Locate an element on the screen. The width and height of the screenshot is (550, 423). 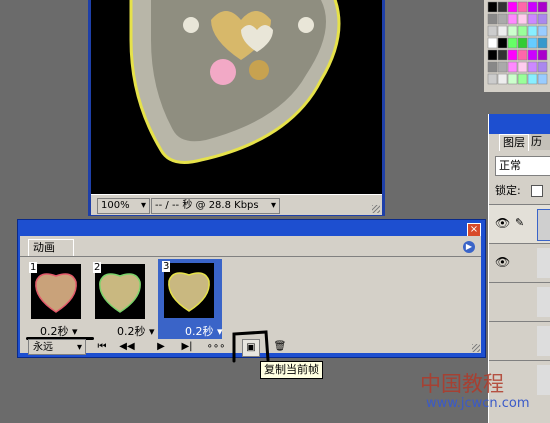
download-info-field: -- / -- 秒 @ 28.8 Kbps ▾ is located at coordinates (215, 206).